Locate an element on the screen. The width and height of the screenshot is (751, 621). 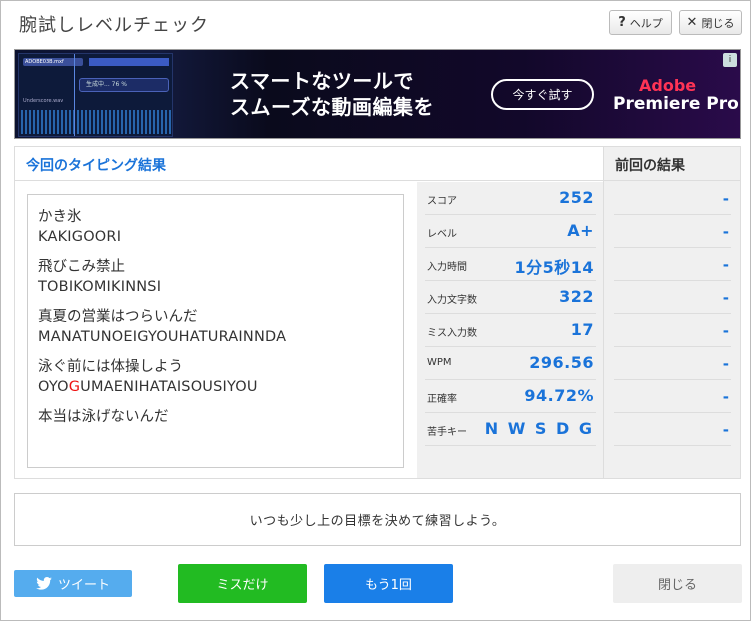
previous-result-title: 前回の結果 is located at coordinates (650, 166).